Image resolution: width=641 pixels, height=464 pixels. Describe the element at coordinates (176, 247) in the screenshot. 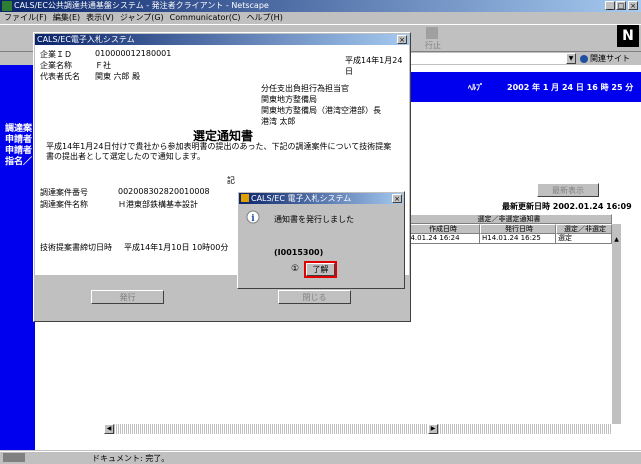

I see `deadline: 平成14年1月10日 10時00分` at that location.